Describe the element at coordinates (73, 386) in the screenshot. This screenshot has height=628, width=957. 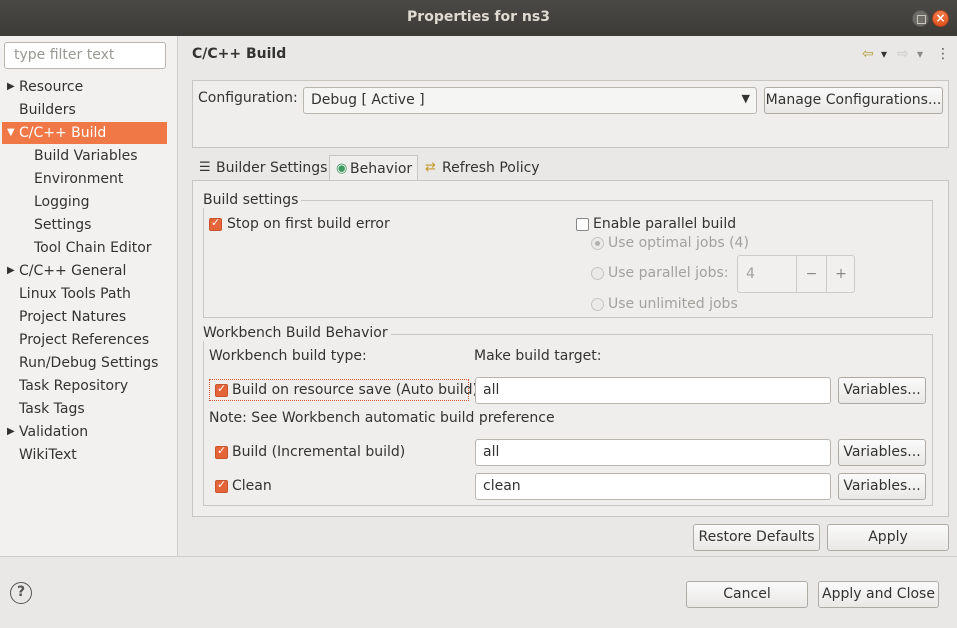
I see `tree-item-task-repository: Task Repository` at that location.